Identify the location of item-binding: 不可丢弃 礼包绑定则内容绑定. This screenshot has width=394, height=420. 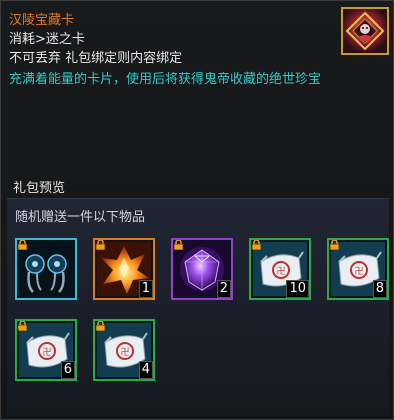
(96, 58).